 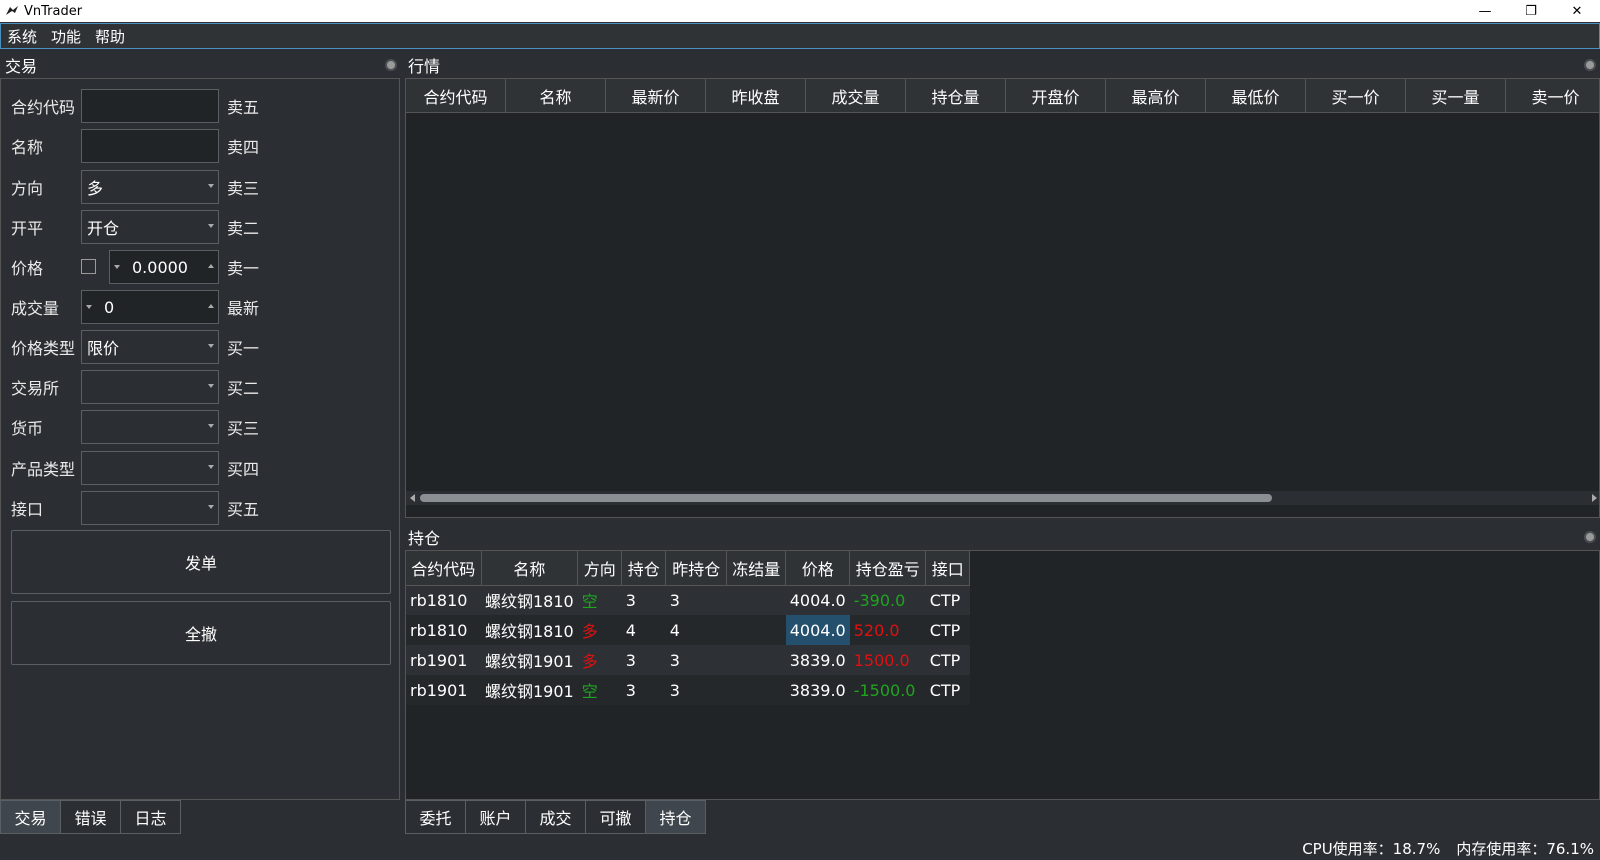 I want to click on cell-pnl: 520.0, so click(x=887, y=630).